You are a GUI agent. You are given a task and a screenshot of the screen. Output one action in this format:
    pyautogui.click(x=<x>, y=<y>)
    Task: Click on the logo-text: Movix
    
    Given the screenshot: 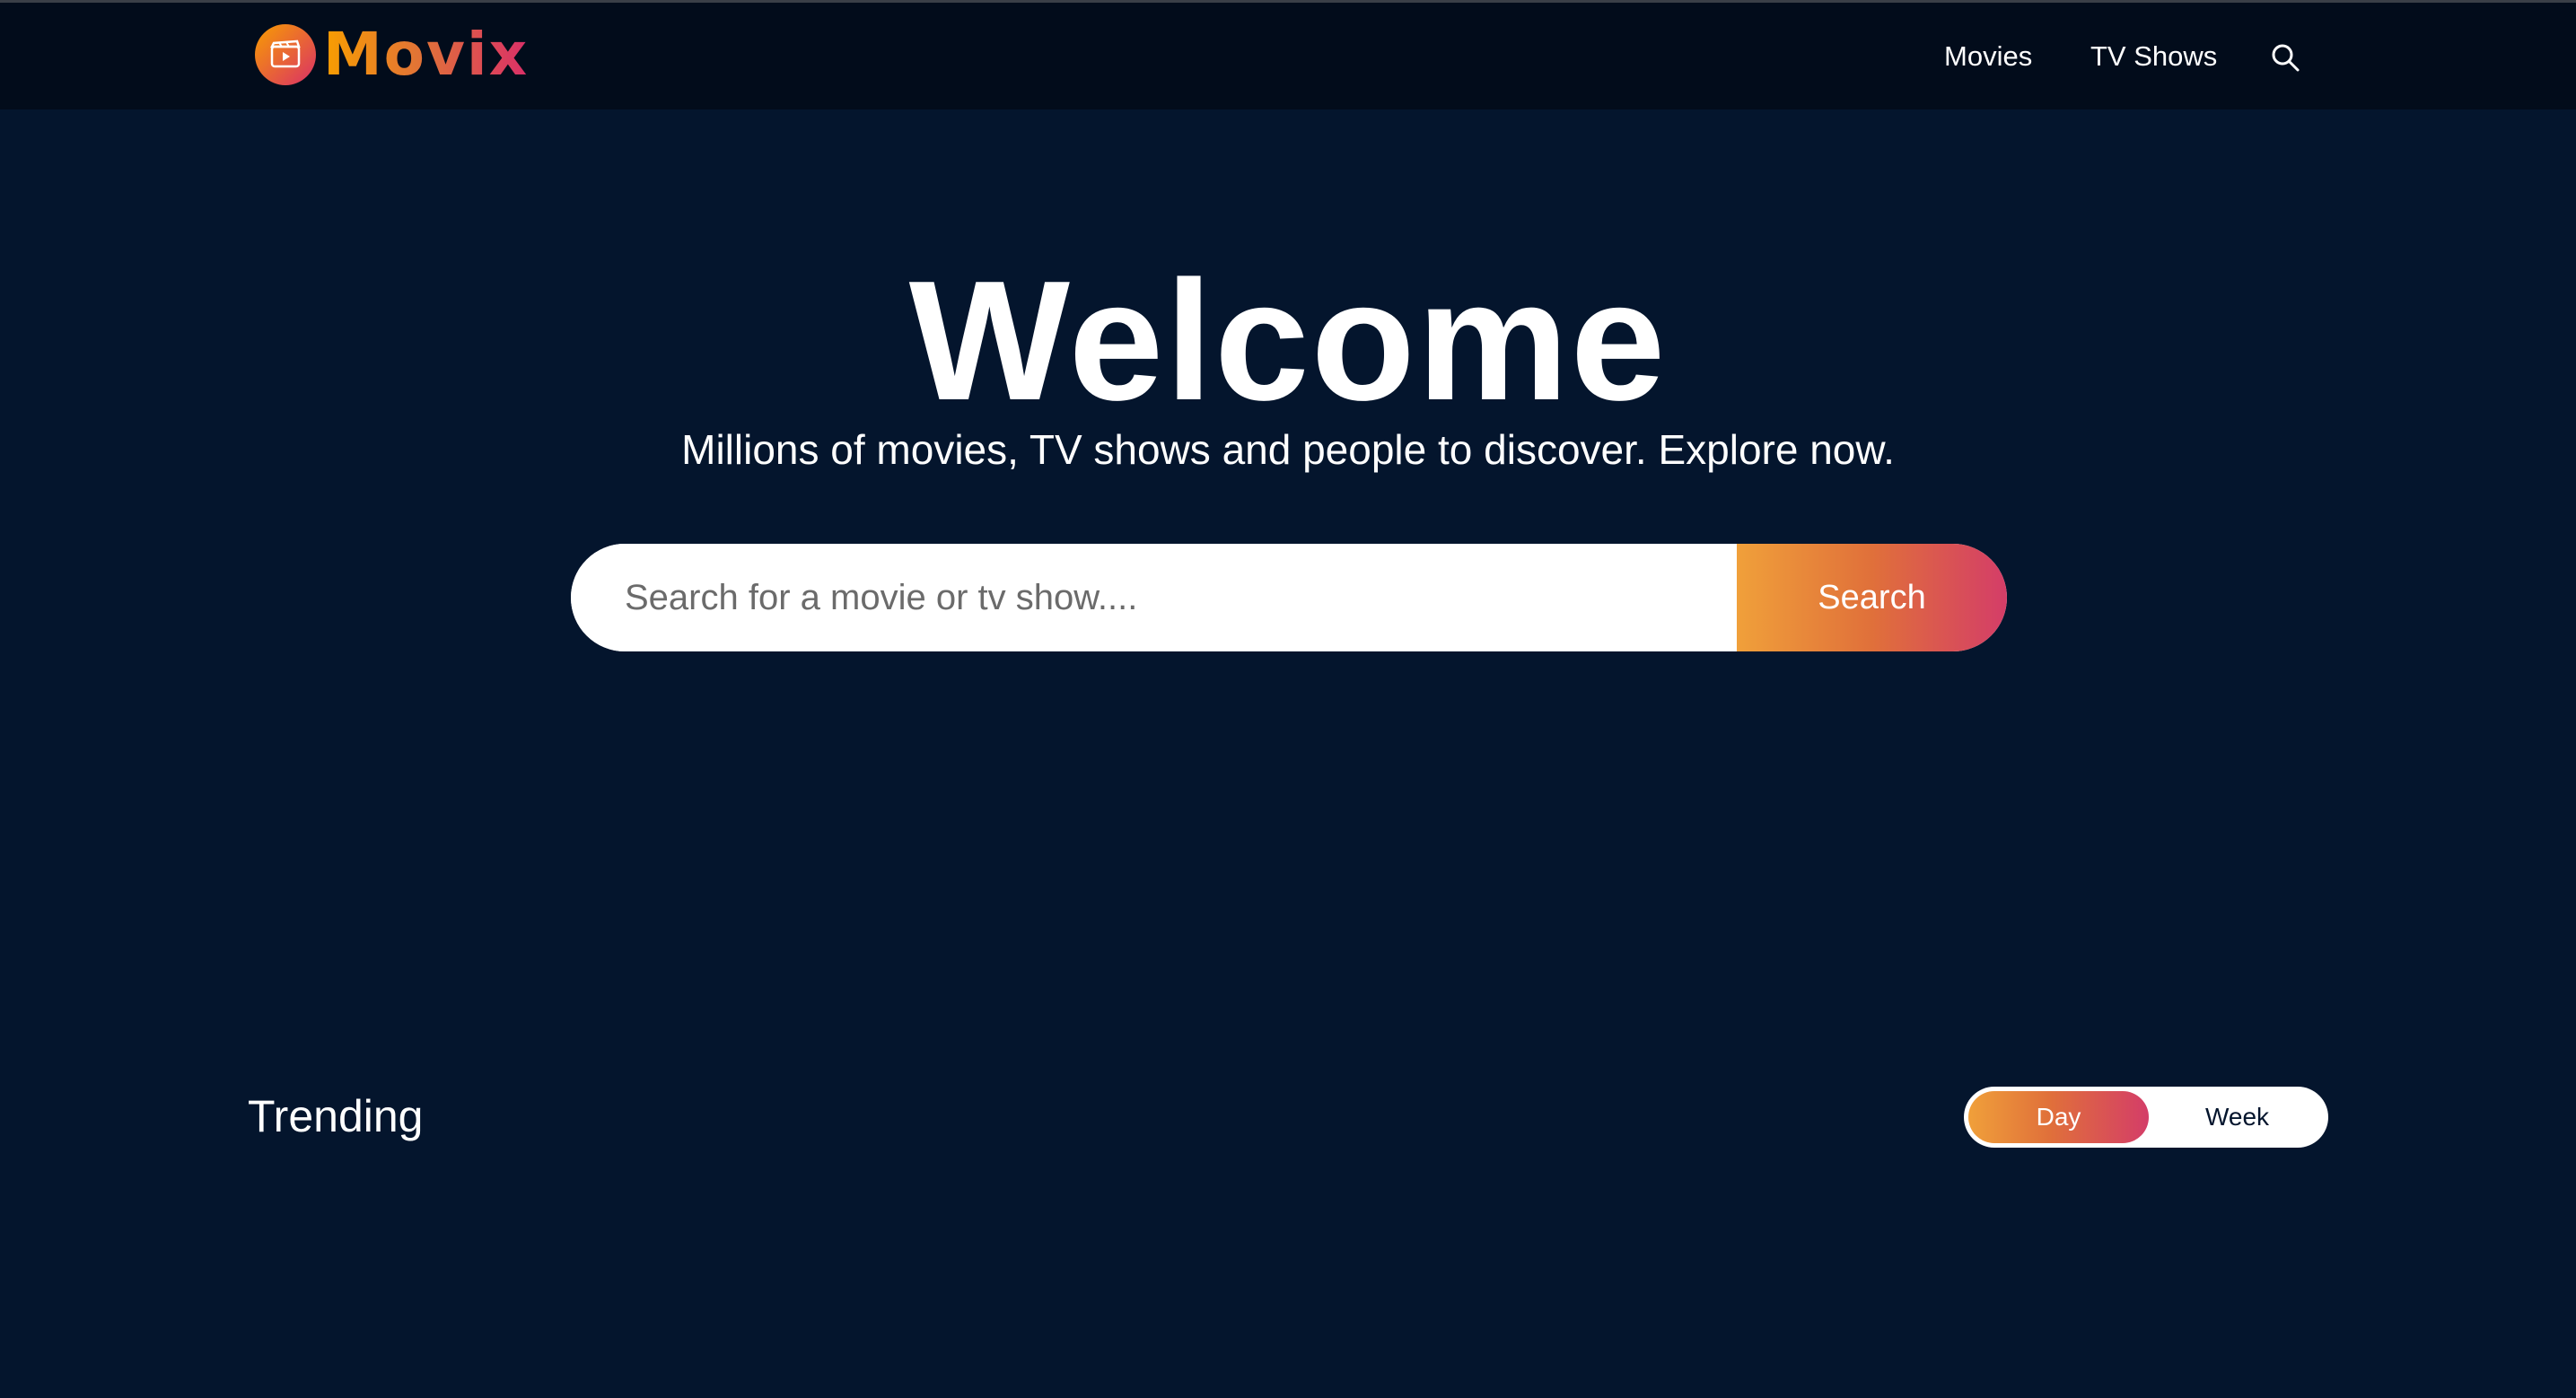 What is the action you would take?
    pyautogui.click(x=426, y=54)
    